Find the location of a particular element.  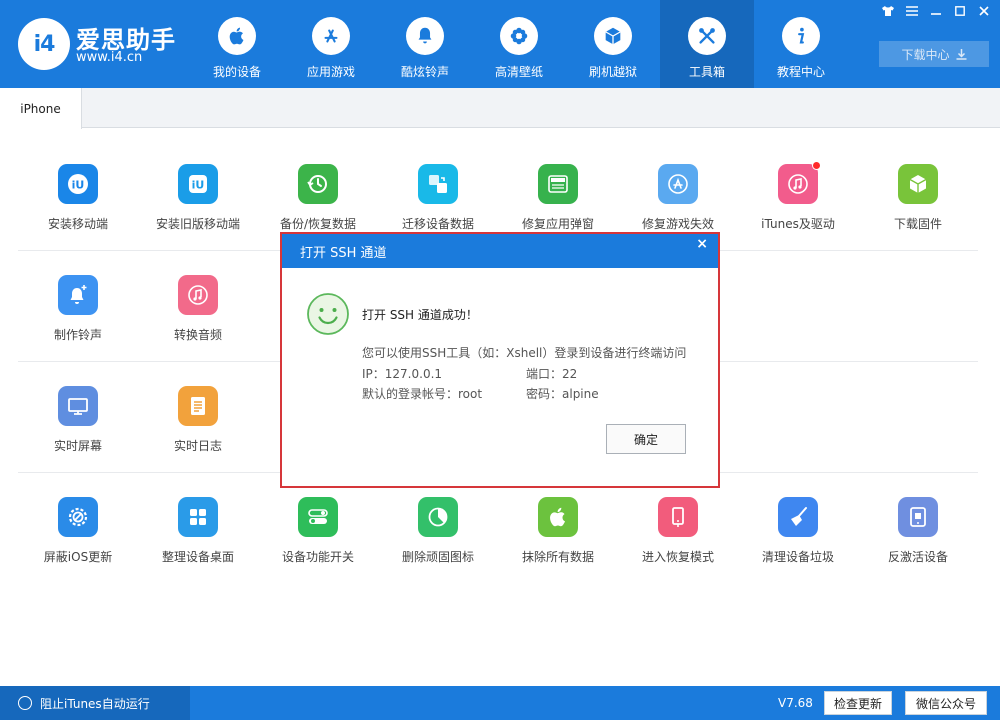

success-message: 打开 SSH 通道成功！ is located at coordinates (420, 315).